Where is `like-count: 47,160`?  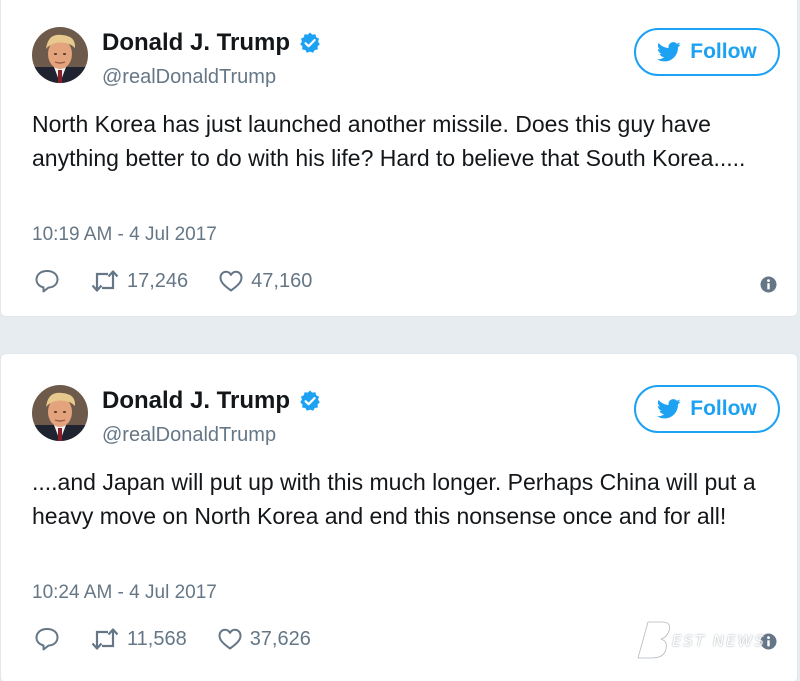
like-count: 47,160 is located at coordinates (282, 280).